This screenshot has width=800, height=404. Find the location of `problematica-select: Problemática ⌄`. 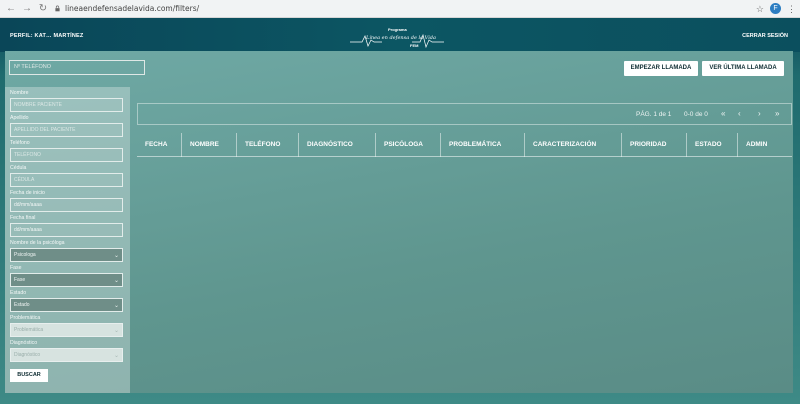

problematica-select: Problemática ⌄ is located at coordinates (66, 330).